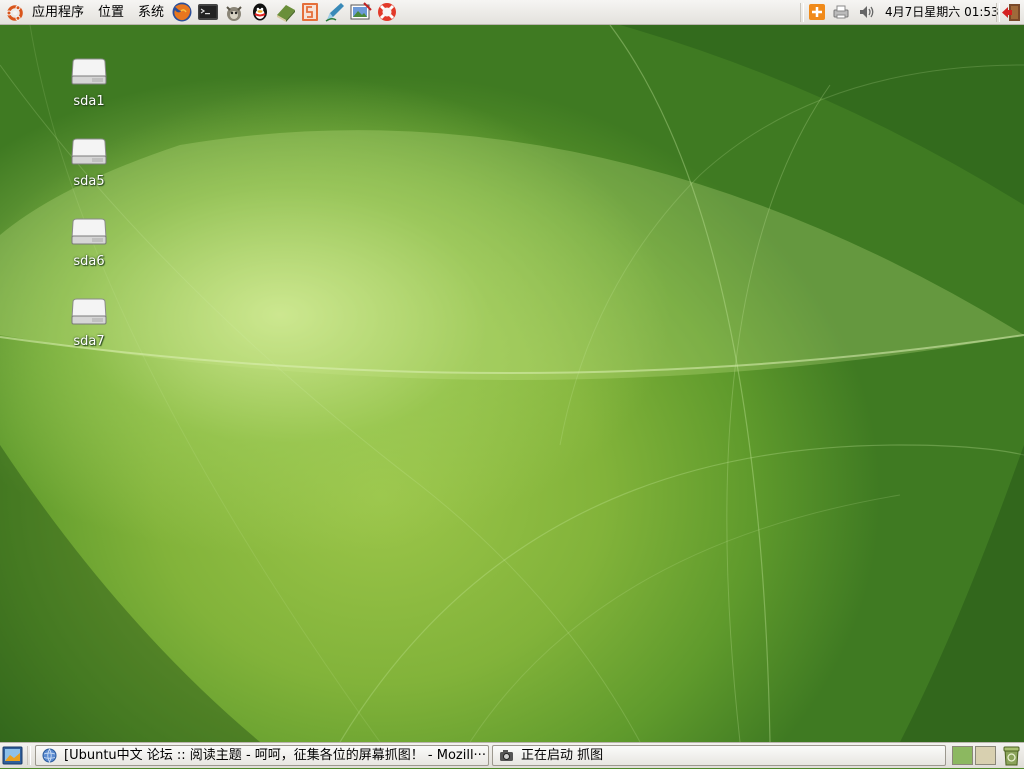  What do you see at coordinates (89, 248) in the screenshot?
I see `desktop-icon-sda6: sda6` at bounding box center [89, 248].